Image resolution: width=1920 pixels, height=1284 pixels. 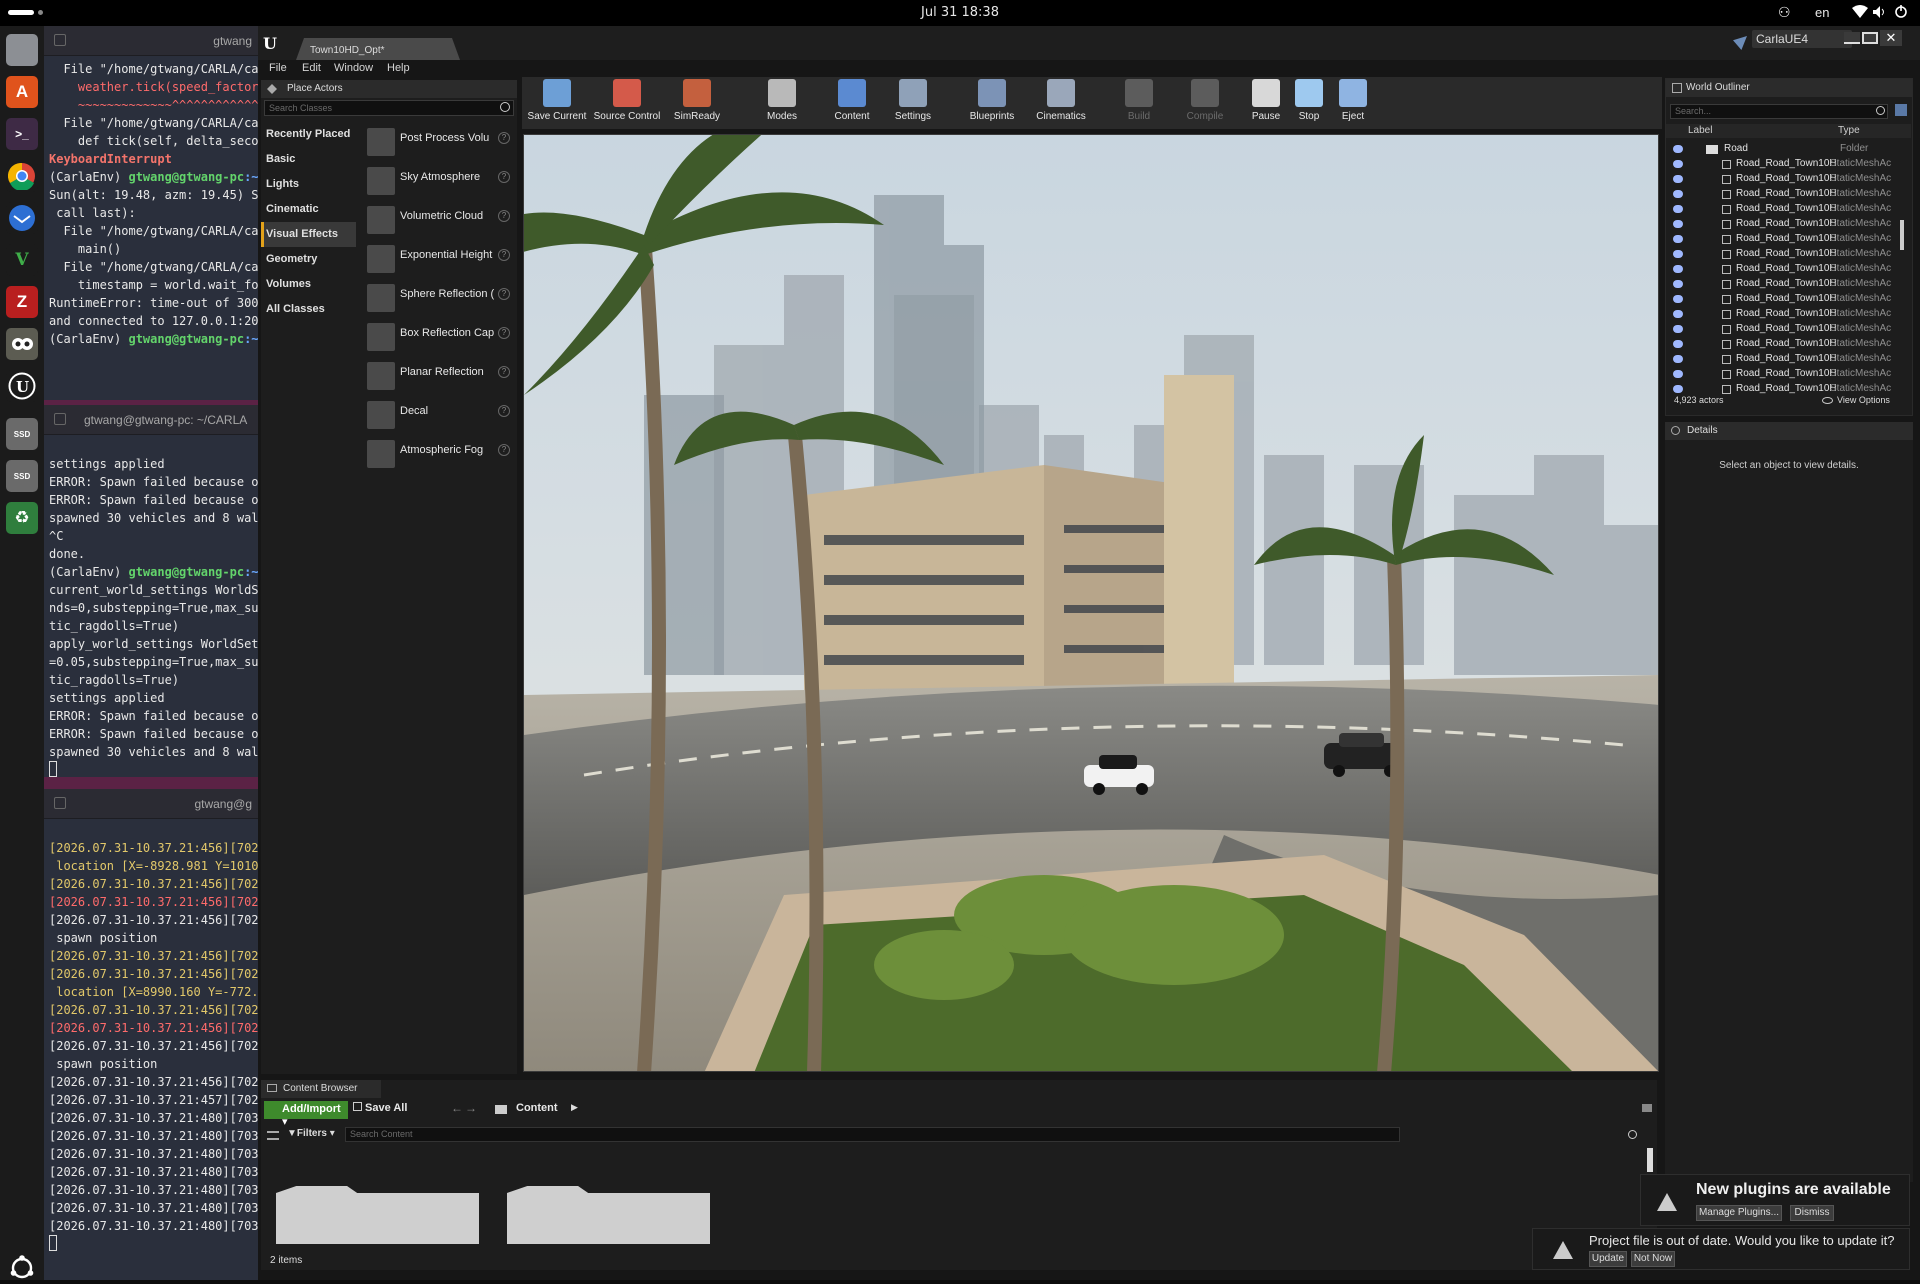 What do you see at coordinates (380, 1108) in the screenshot?
I see `save-all-button: Save All` at bounding box center [380, 1108].